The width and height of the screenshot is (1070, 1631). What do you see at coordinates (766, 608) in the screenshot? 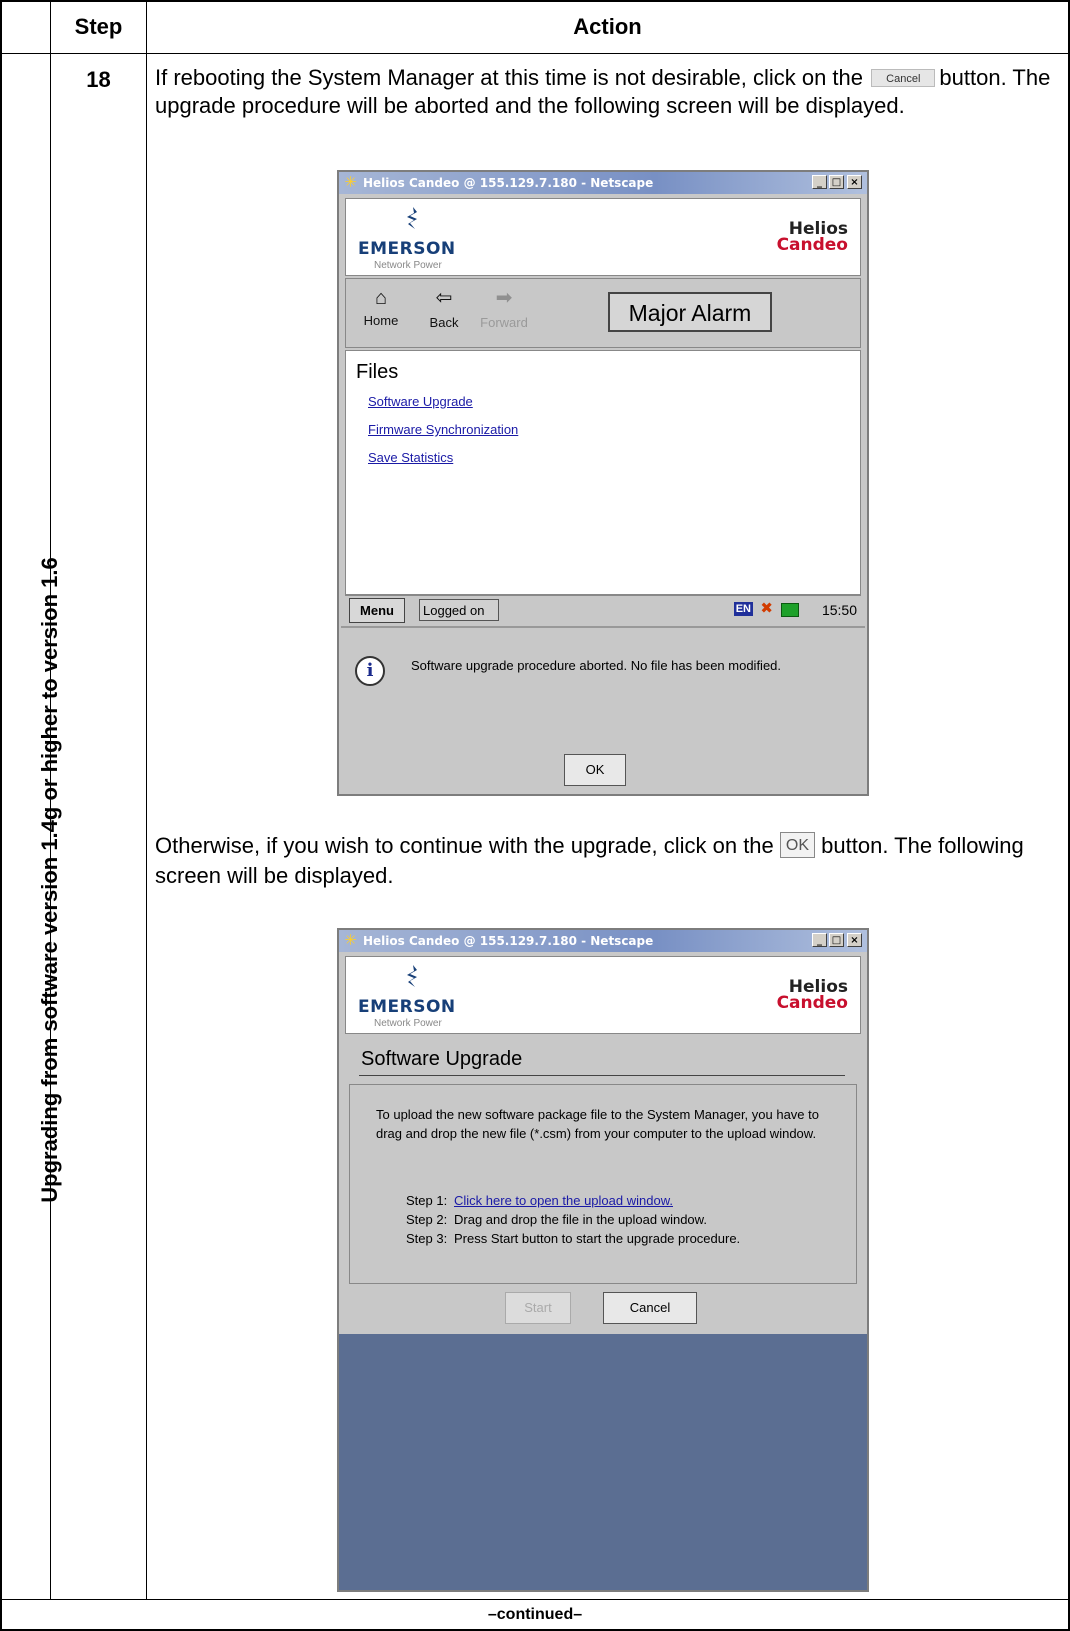
I see `alarm-muted-icon: ✖` at bounding box center [766, 608].